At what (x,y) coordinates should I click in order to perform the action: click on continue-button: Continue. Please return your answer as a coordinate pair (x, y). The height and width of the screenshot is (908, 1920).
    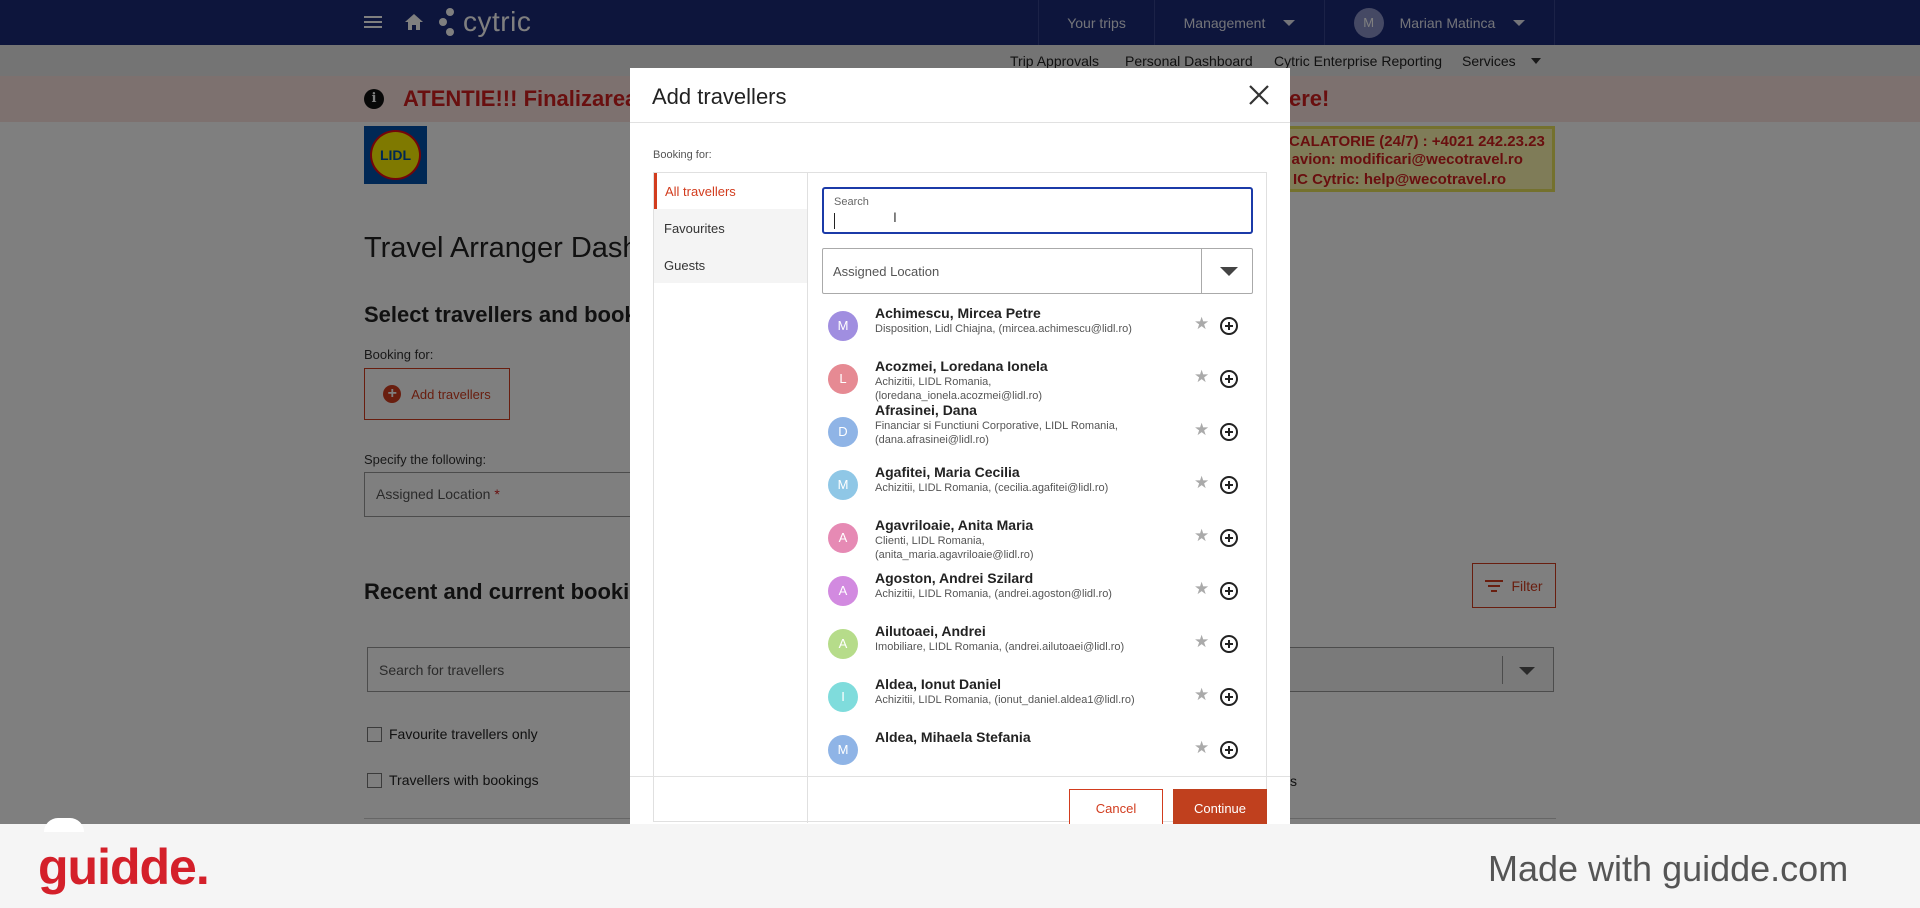
    Looking at the image, I should click on (1220, 806).